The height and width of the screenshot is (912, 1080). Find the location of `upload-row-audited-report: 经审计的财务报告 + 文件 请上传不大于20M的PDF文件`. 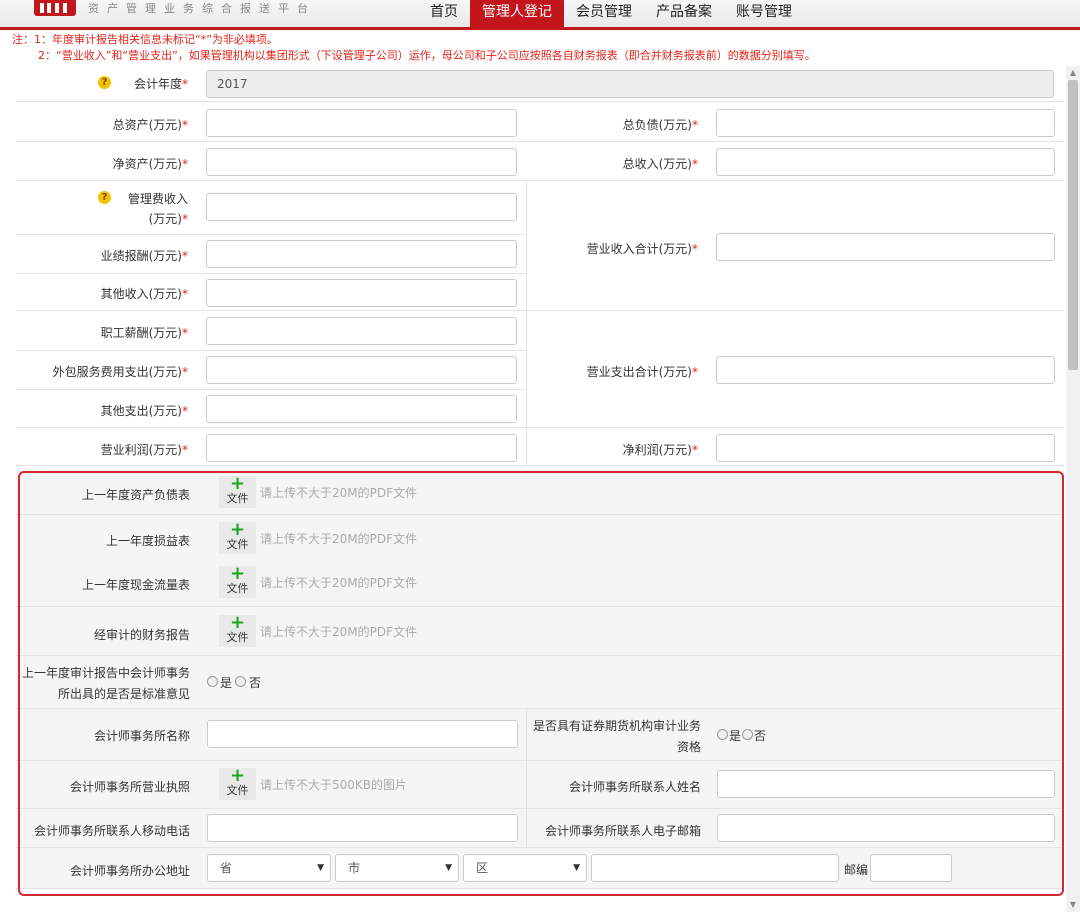

upload-row-audited-report: 经审计的财务报告 + 文件 请上传不大于20M的PDF文件 is located at coordinates (540, 631).